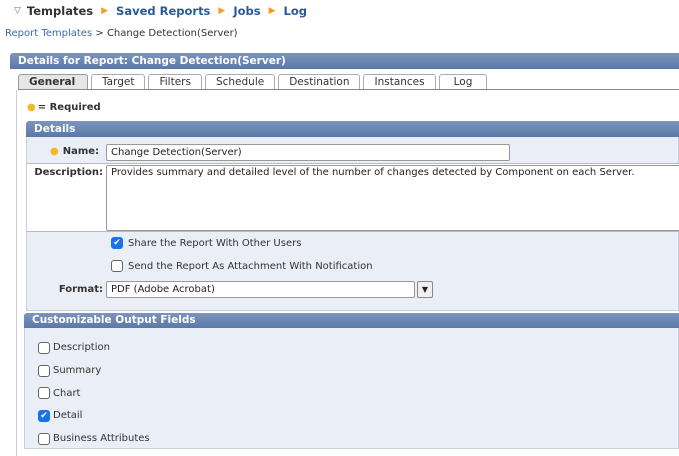 The image size is (679, 456). I want to click on nav-jobs: Jobs, so click(246, 11).